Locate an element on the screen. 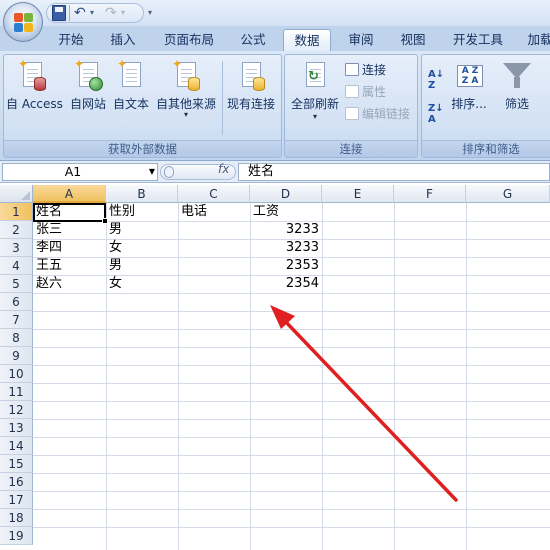 The width and height of the screenshot is (550, 550). tab-data: 数据 is located at coordinates (307, 40).